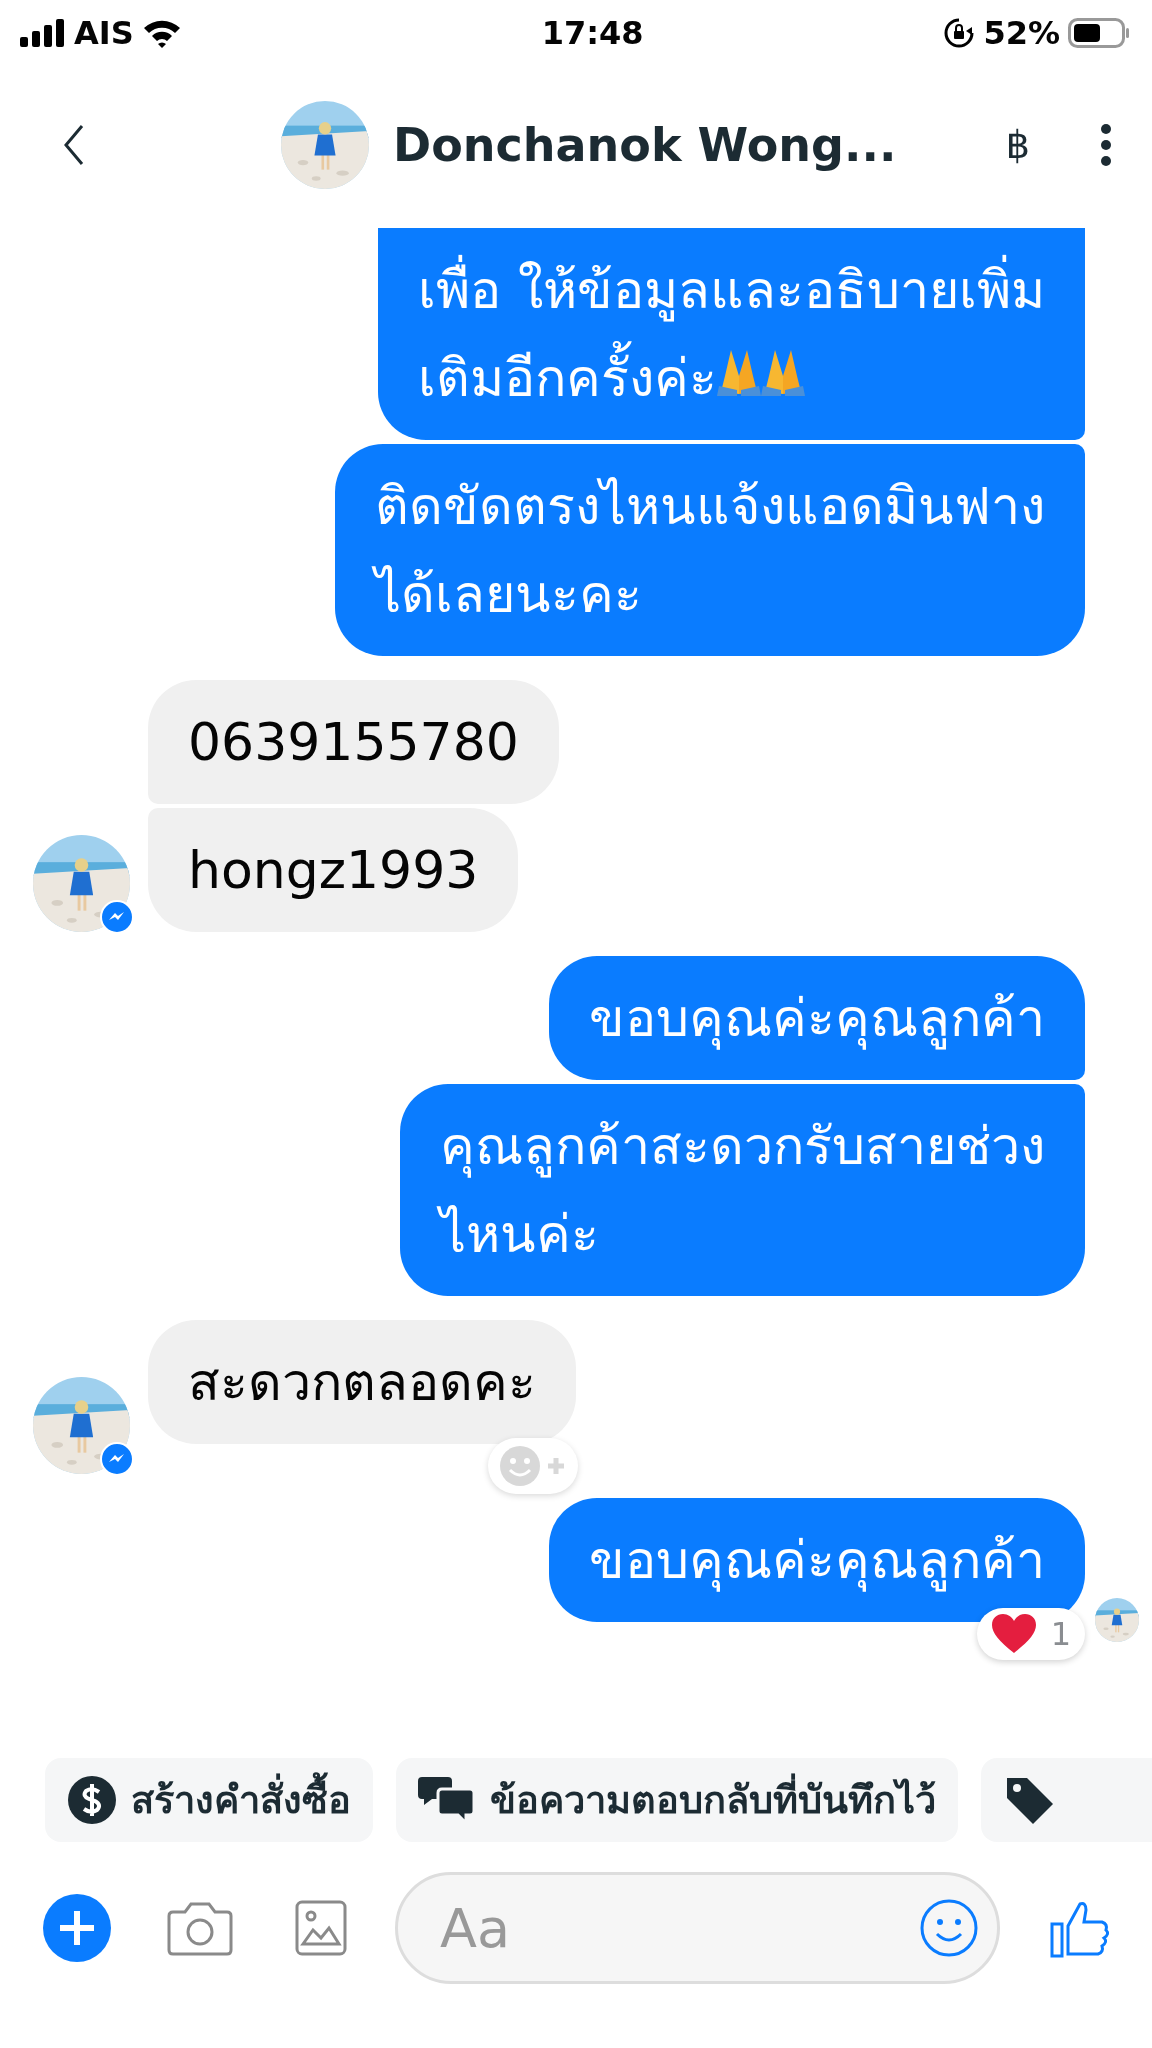 Image resolution: width=1152 pixels, height=2048 pixels. Describe the element at coordinates (1066, 1800) in the screenshot. I see `quick-action-chip` at that location.